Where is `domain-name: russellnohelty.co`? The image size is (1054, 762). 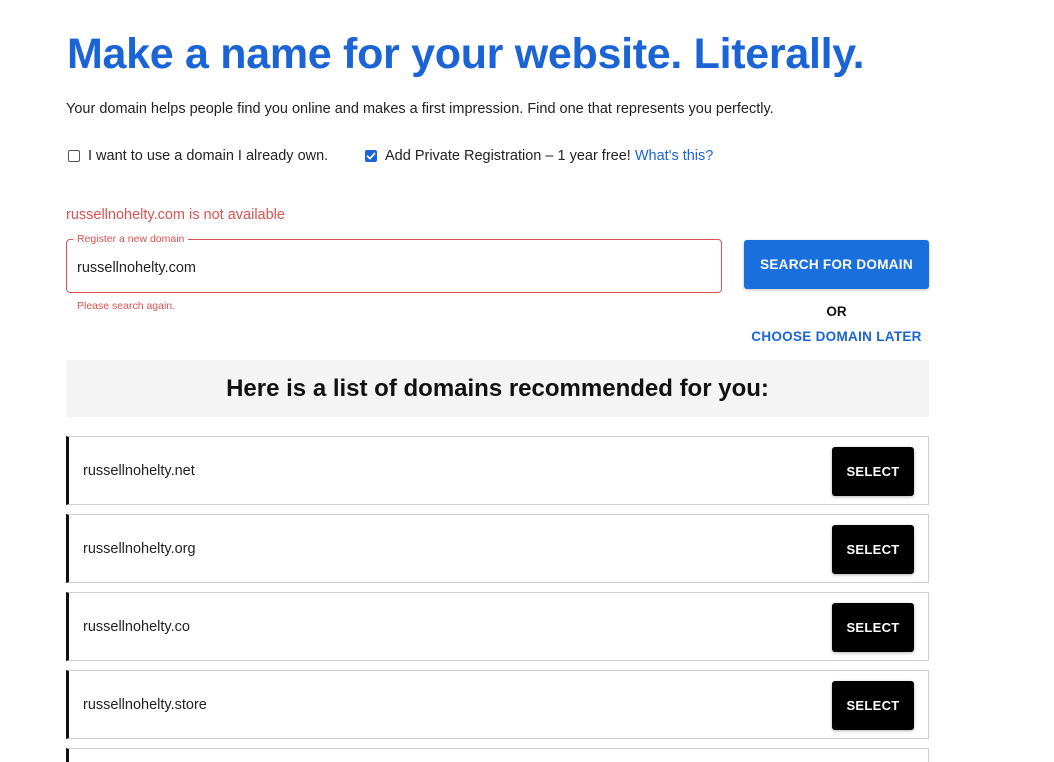
domain-name: russellnohelty.co is located at coordinates (136, 627).